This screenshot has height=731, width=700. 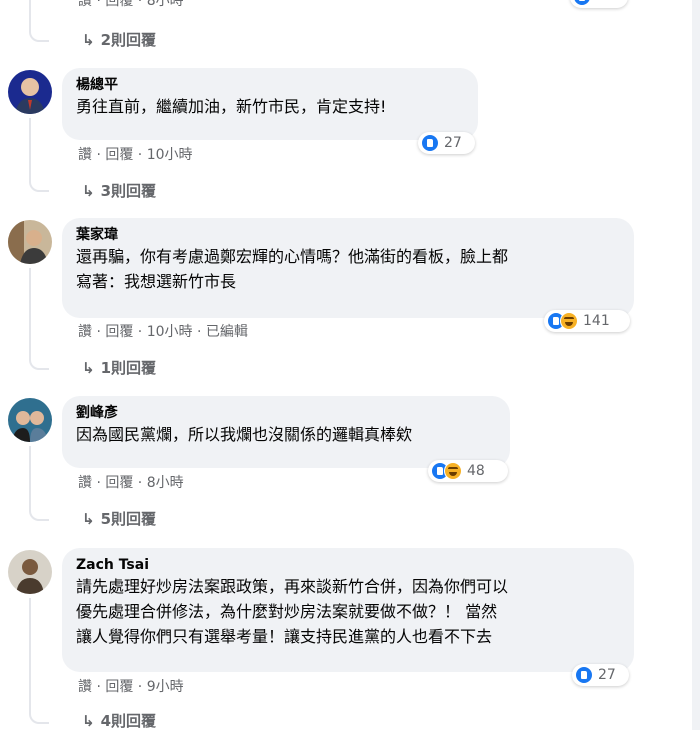 I want to click on commenter-name: 楊總平, so click(x=271, y=85).